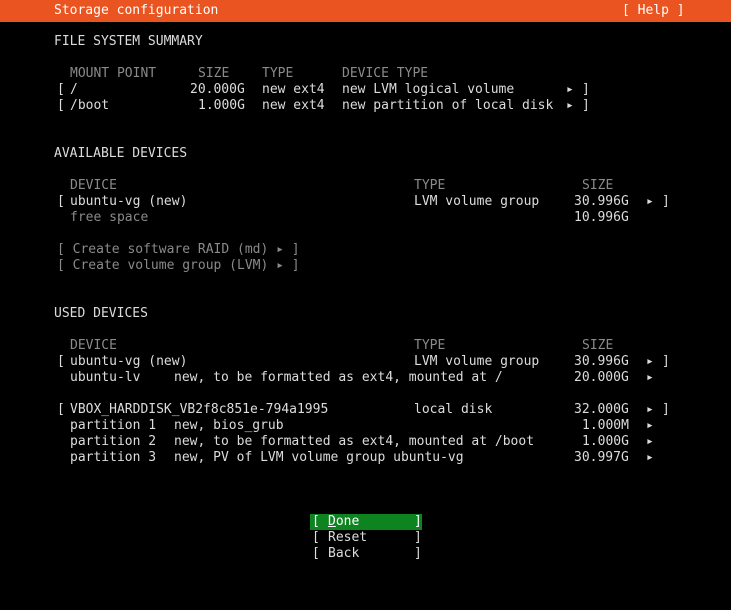  What do you see at coordinates (605, 425) in the screenshot?
I see `partition-size: 1.000M` at bounding box center [605, 425].